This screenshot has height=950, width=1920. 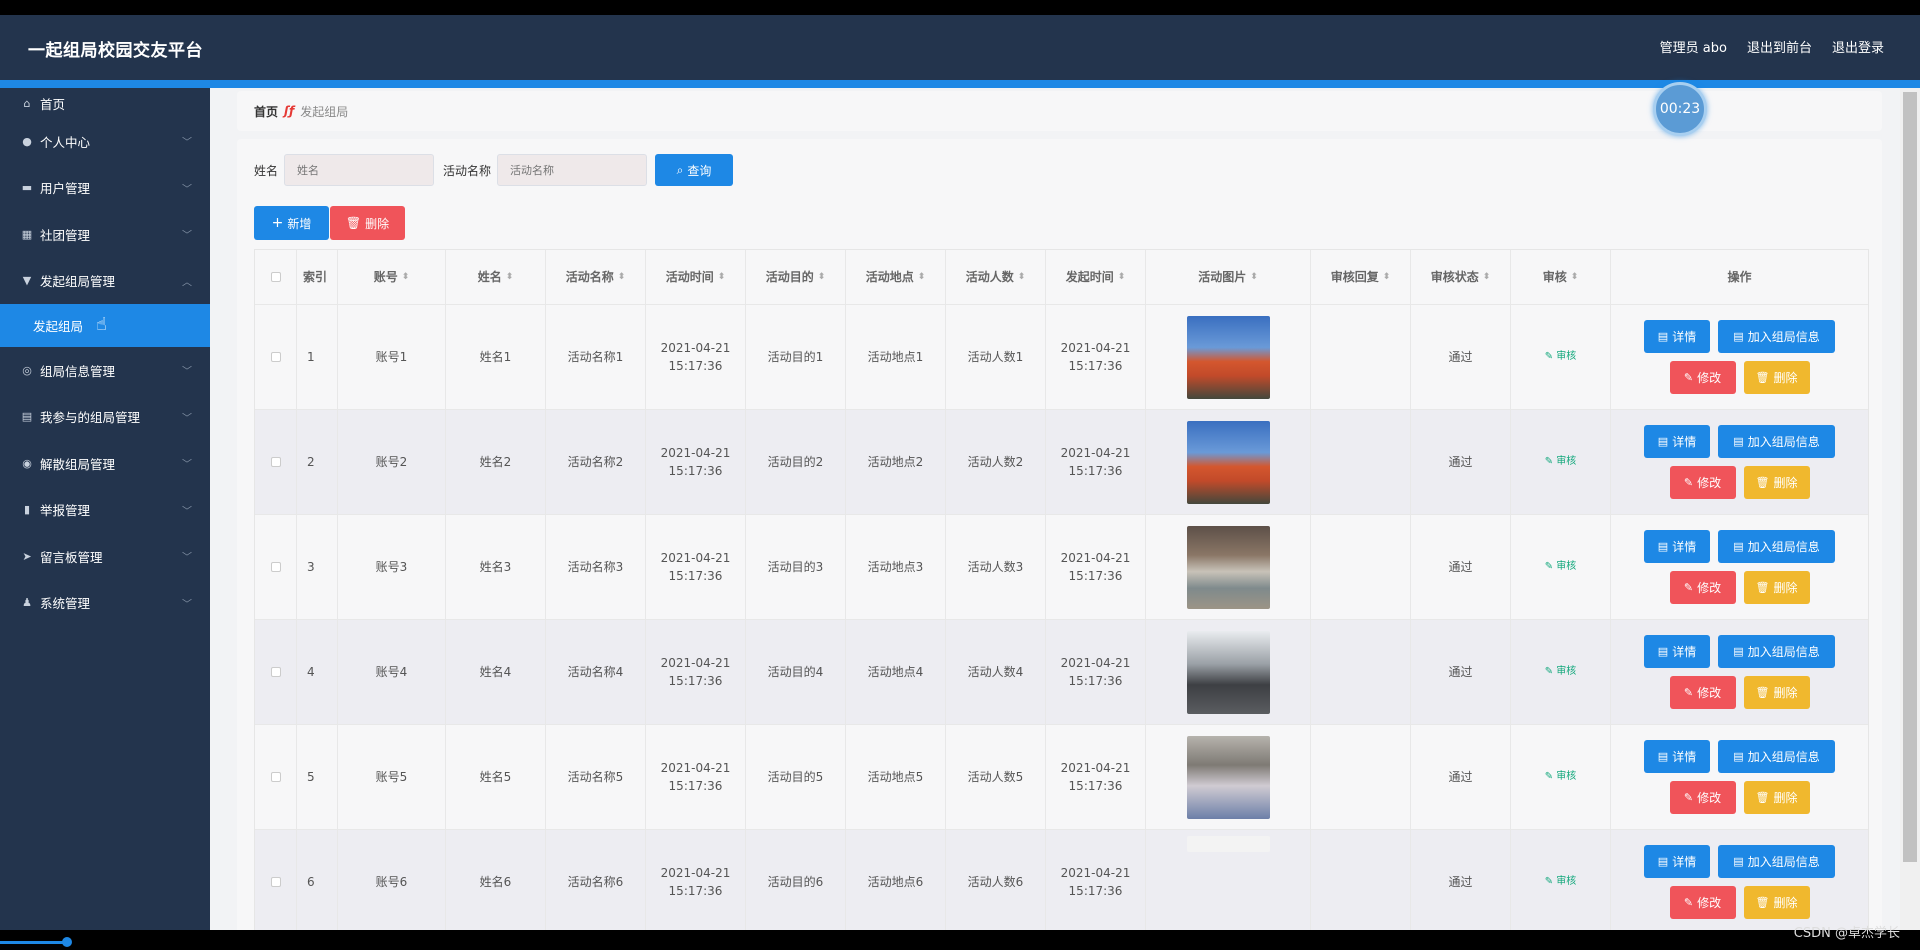 I want to click on select-all-checkbox, so click(x=275, y=277).